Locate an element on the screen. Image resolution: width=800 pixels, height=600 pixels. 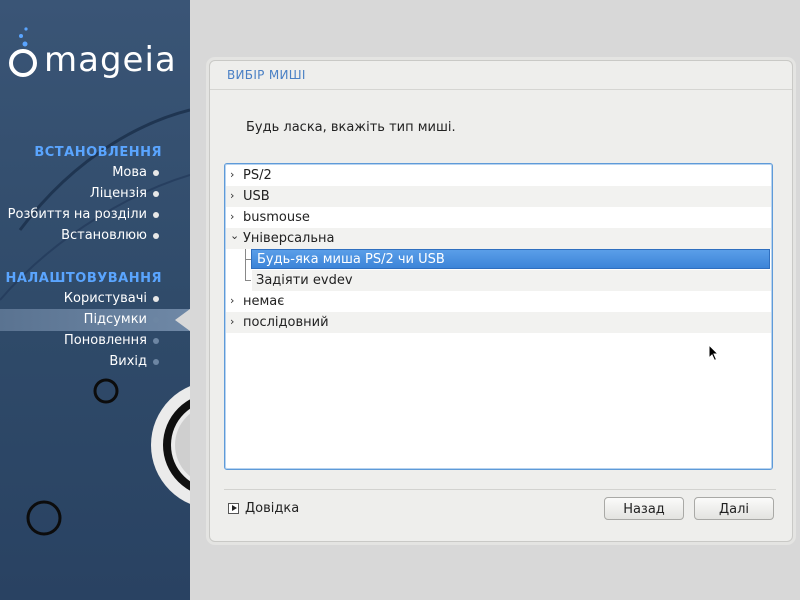
instruction-text: Будь ласка, вкажіть тип миші. is located at coordinates (351, 127).